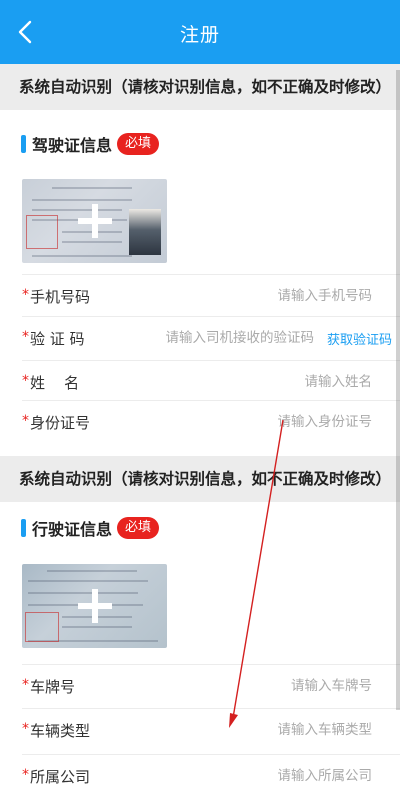 The height and width of the screenshot is (802, 400). Describe the element at coordinates (214, 338) in the screenshot. I see `verify-code-input` at that location.